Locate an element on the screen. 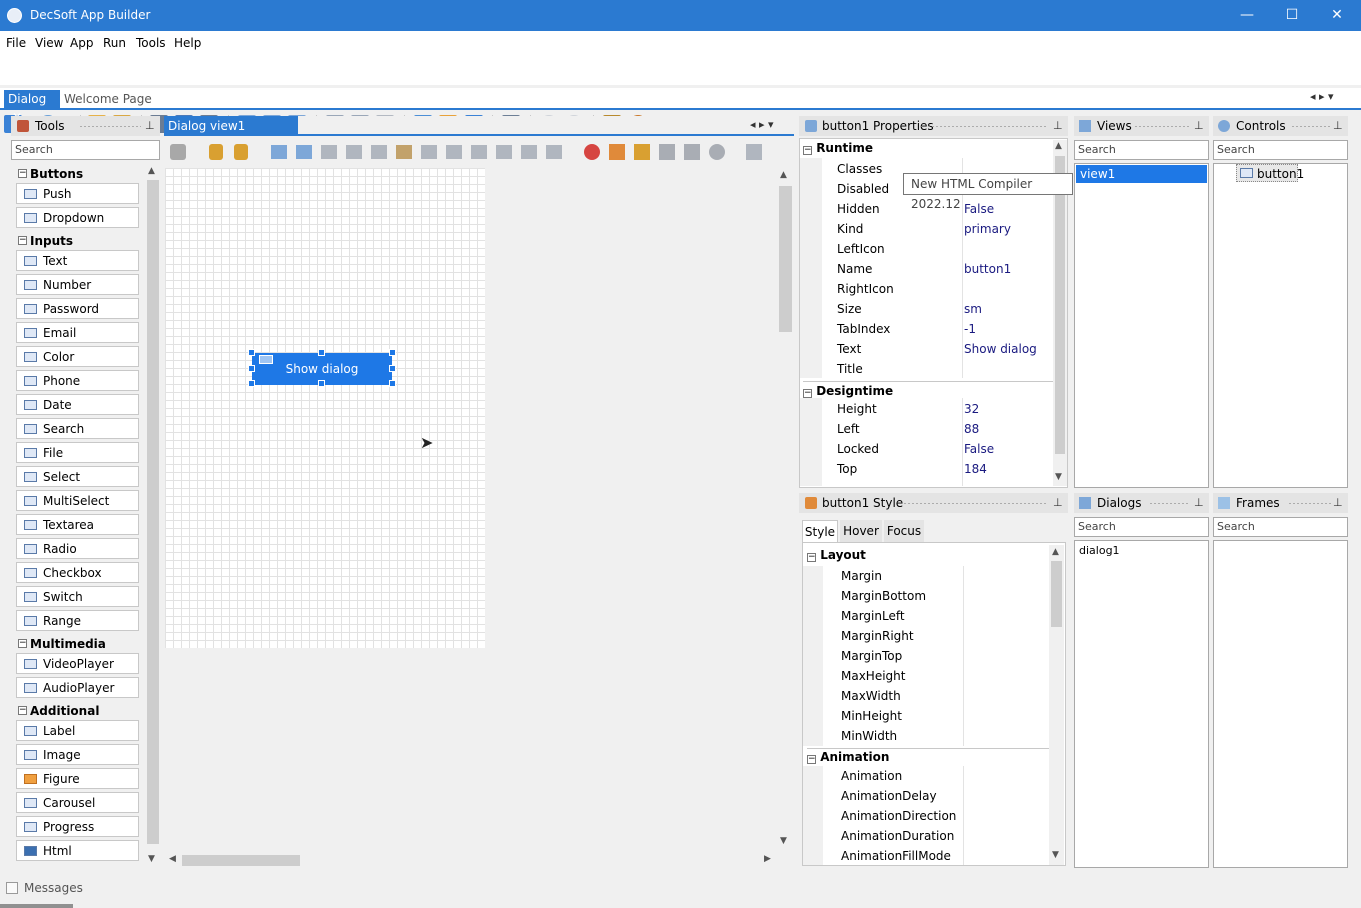 The width and height of the screenshot is (1361, 908). style-margintop: MarginTop is located at coordinates (871, 656).